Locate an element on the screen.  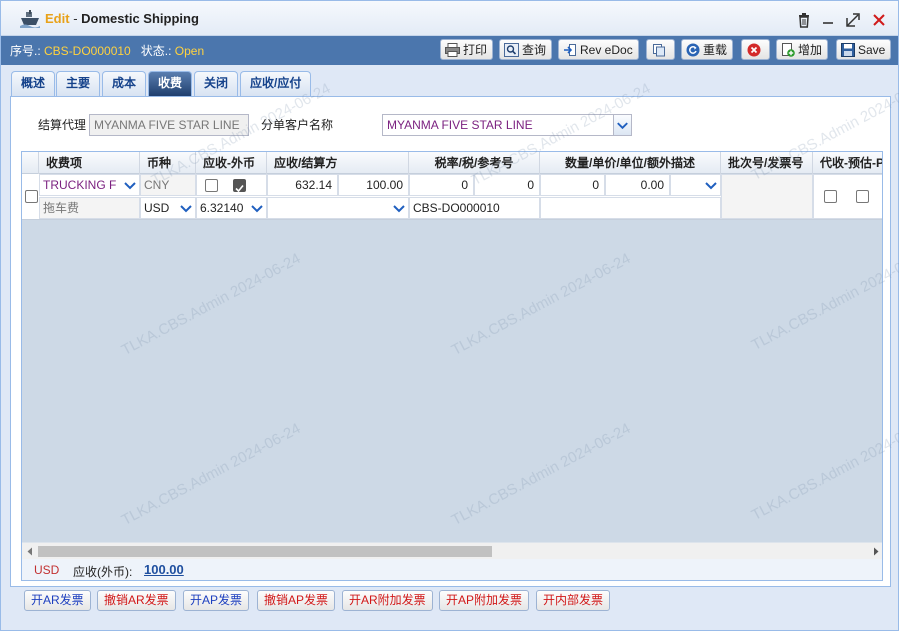
trash-icon is located at coordinates (804, 20).